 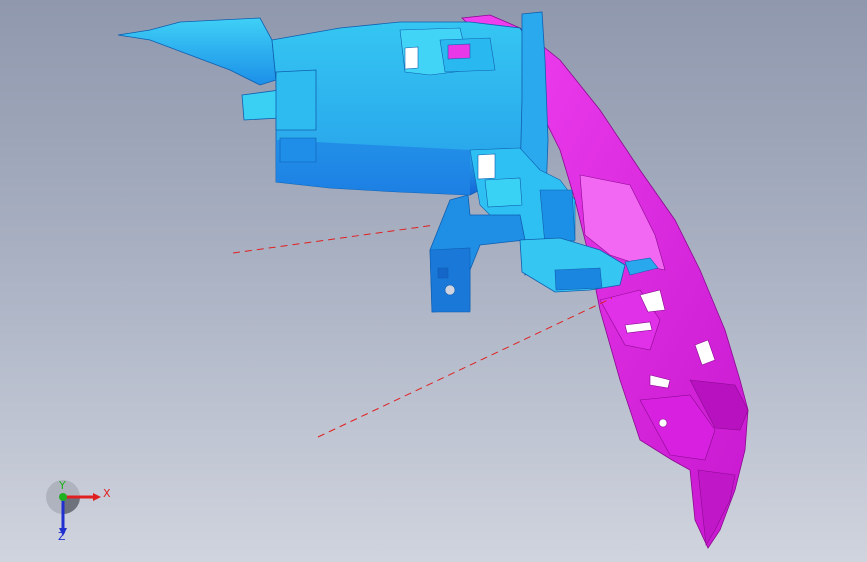 I want to click on axis-z-label: Z, so click(x=62, y=536).